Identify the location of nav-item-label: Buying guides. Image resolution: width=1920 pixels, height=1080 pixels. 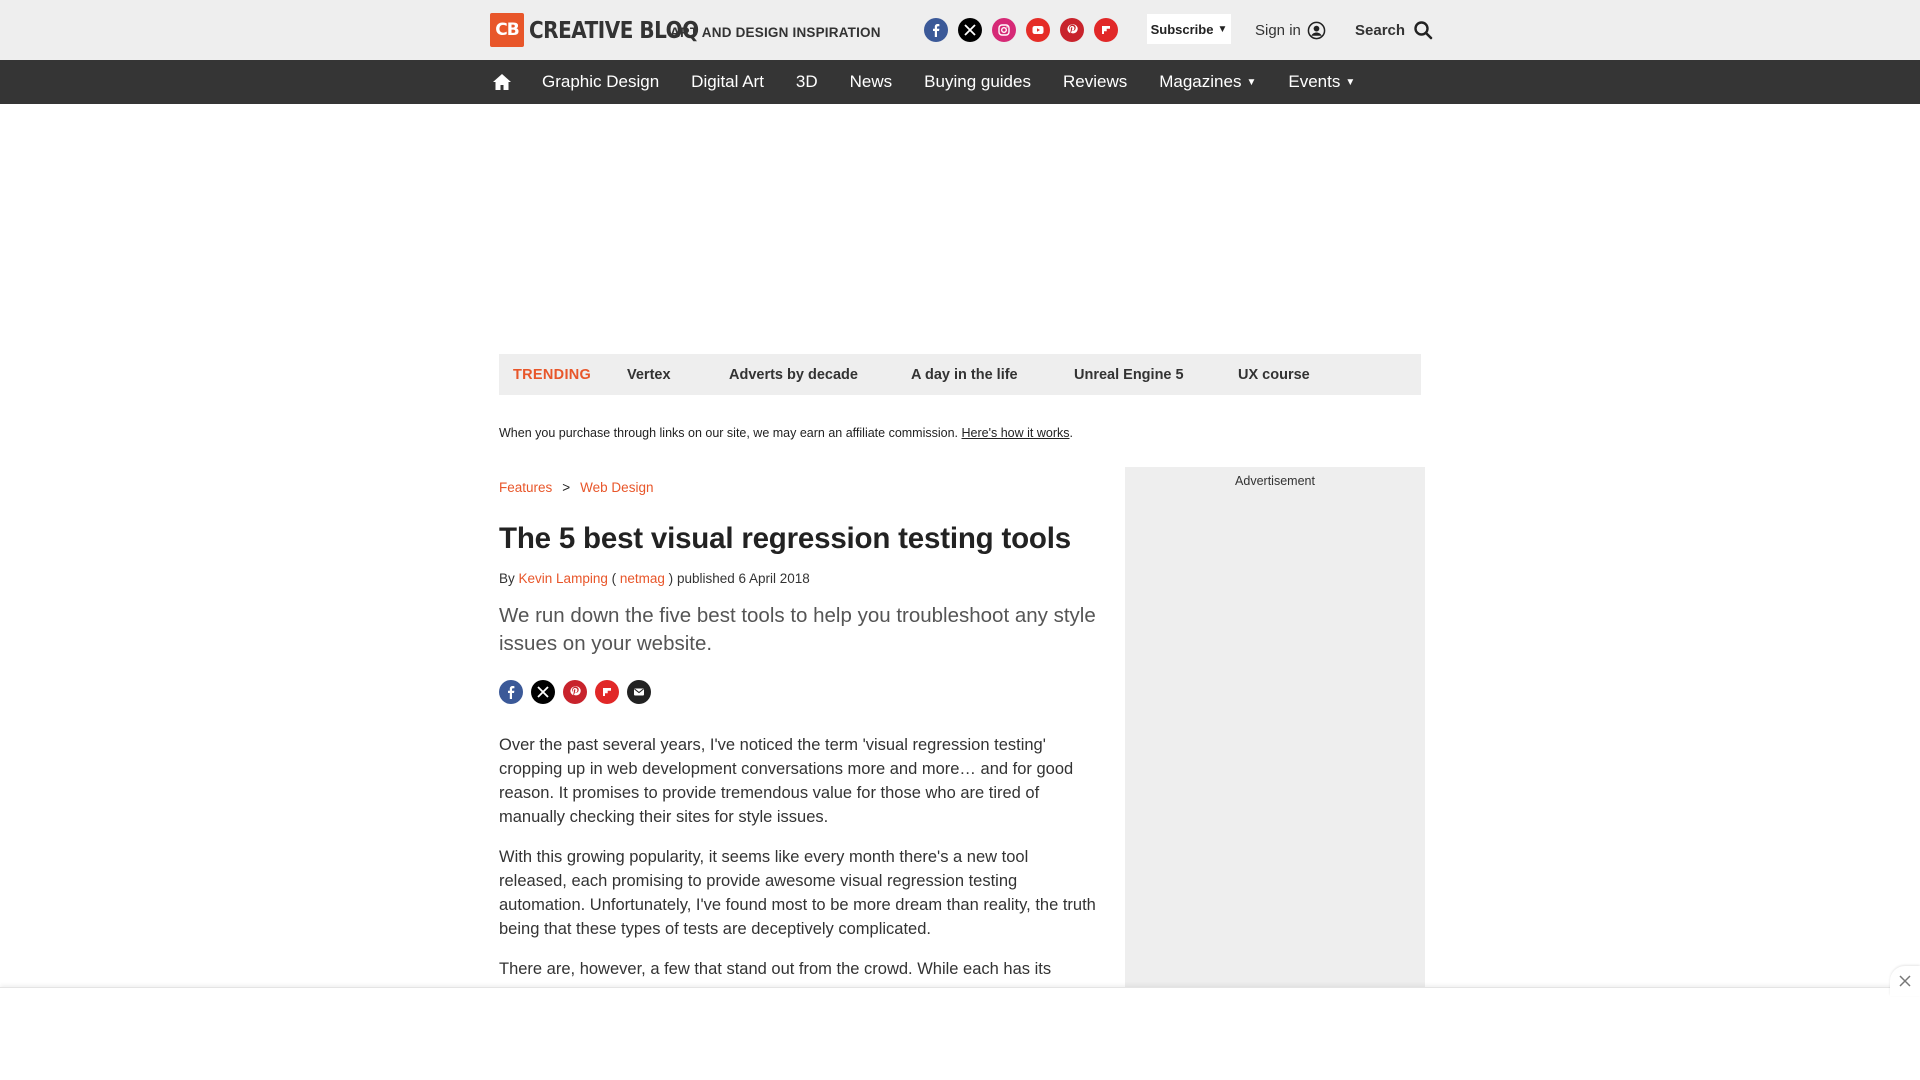
(977, 81).